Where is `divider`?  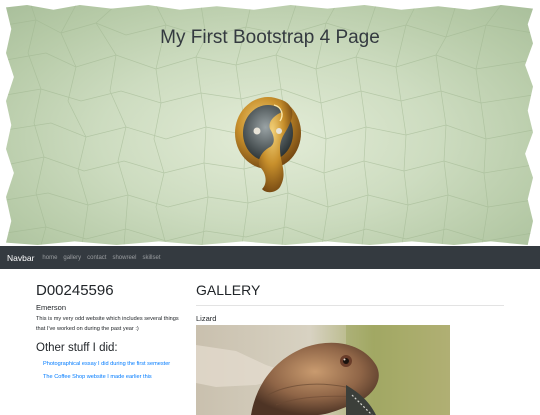 divider is located at coordinates (350, 305).